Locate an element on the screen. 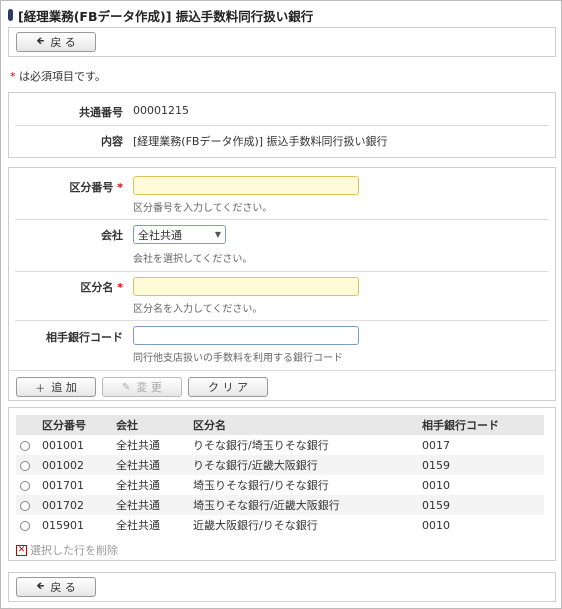 The image size is (562, 609). table-cell: 001001 is located at coordinates (63, 445).